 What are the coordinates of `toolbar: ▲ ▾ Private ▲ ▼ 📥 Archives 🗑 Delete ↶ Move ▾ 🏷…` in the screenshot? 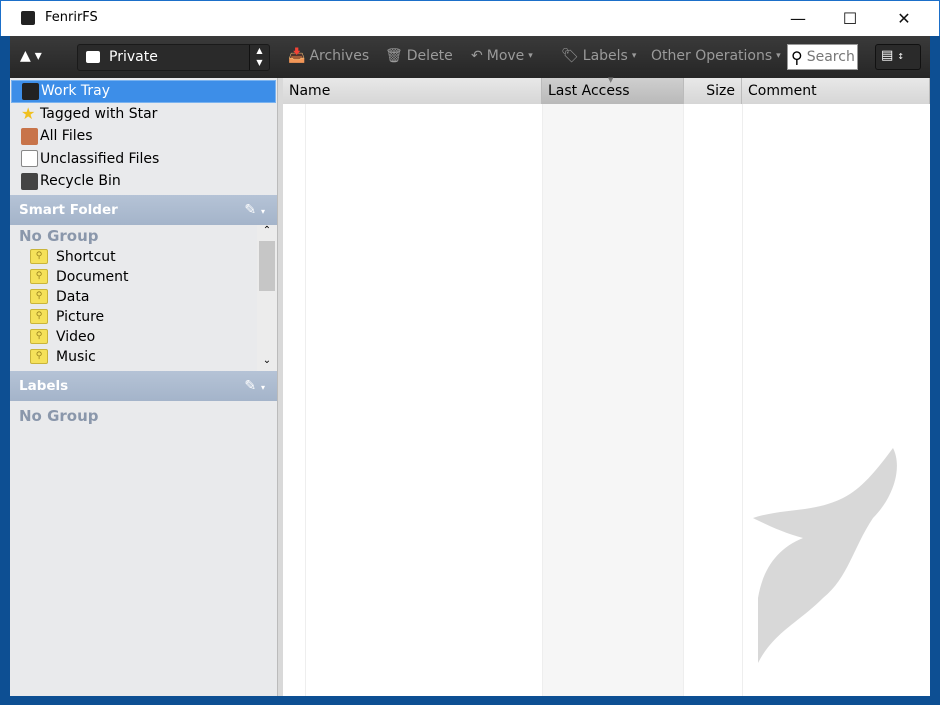 It's located at (470, 57).